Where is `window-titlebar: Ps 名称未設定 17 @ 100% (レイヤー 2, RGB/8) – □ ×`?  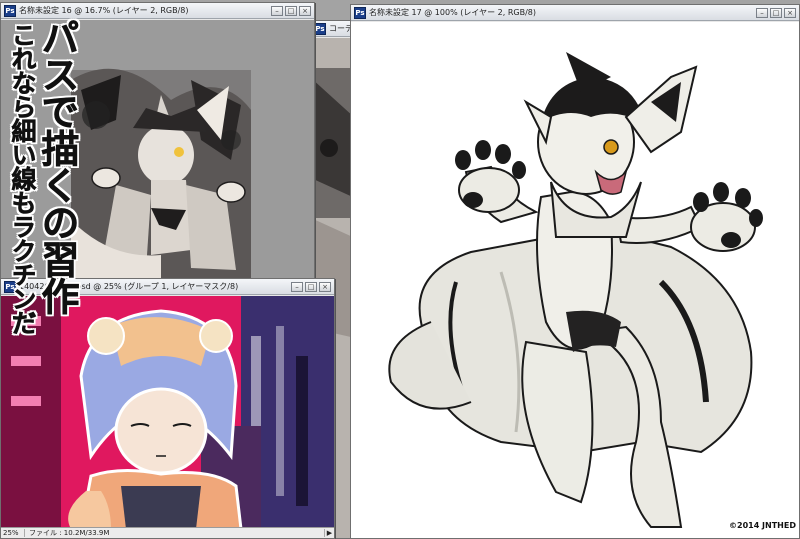 window-titlebar: Ps 名称未設定 17 @ 100% (レイヤー 2, RGB/8) – □ × is located at coordinates (575, 13).